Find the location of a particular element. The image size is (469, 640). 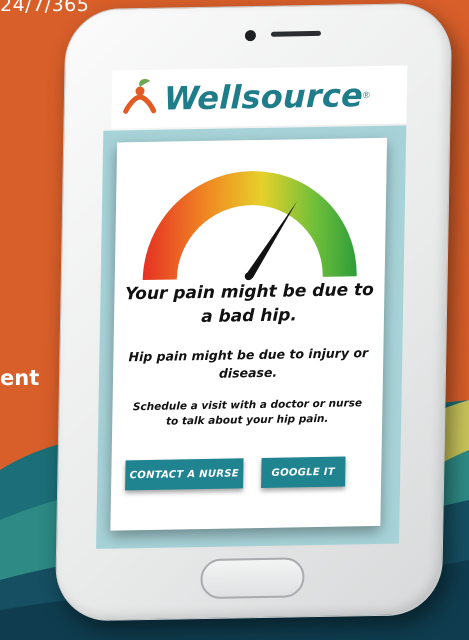

app-header: Wellsource ® is located at coordinates (259, 97).